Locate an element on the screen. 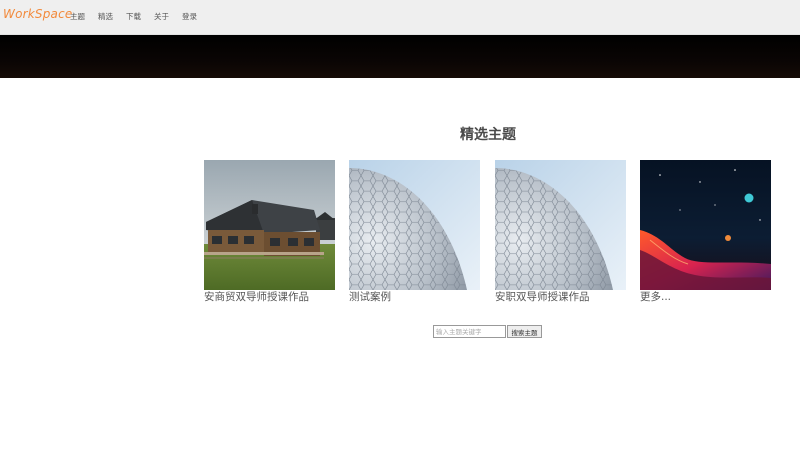 This screenshot has width=800, height=450. card-caption: 测试案例 is located at coordinates (370, 297).